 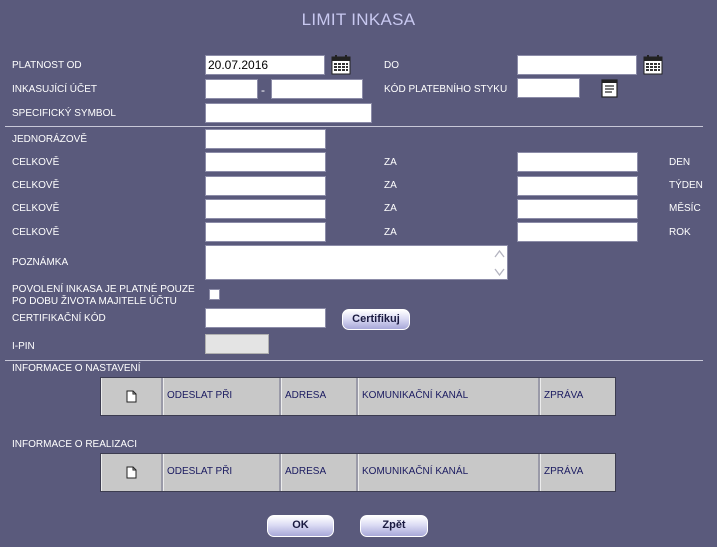 What do you see at coordinates (685, 208) in the screenshot?
I see `period-label: MĚSÍC` at bounding box center [685, 208].